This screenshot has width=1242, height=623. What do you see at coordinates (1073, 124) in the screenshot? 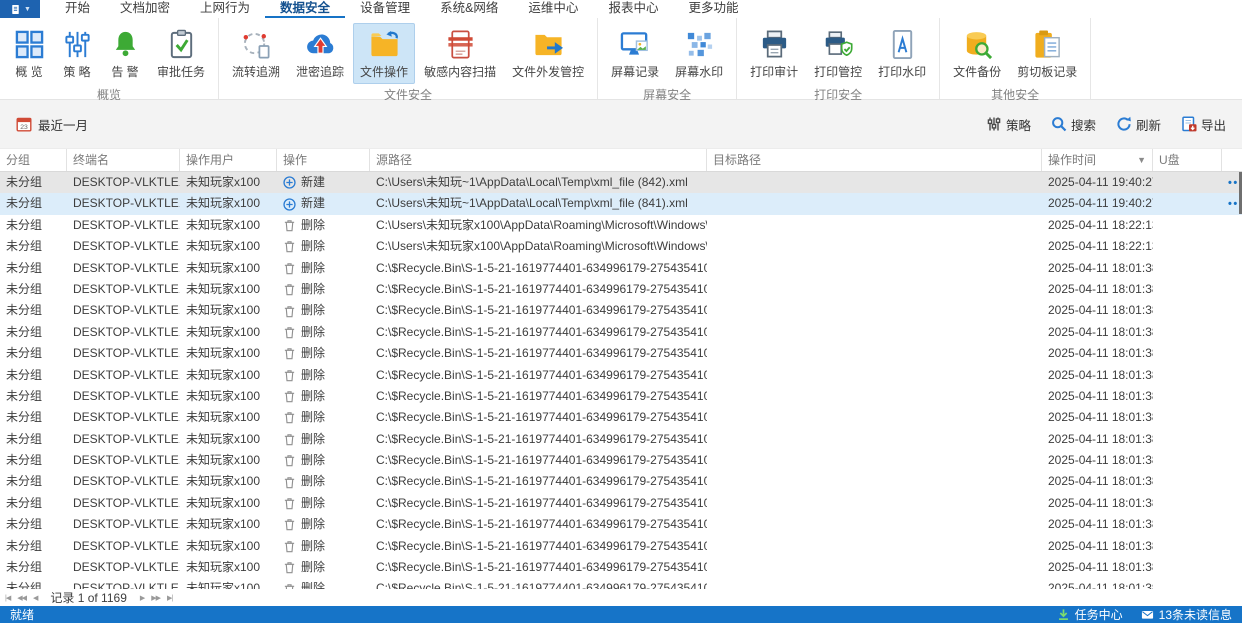
I see `search-button: 搜索` at bounding box center [1073, 124].